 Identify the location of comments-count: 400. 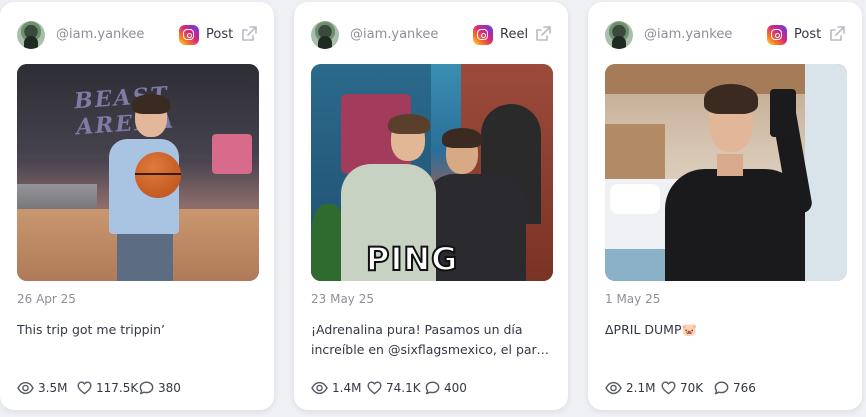
(455, 388).